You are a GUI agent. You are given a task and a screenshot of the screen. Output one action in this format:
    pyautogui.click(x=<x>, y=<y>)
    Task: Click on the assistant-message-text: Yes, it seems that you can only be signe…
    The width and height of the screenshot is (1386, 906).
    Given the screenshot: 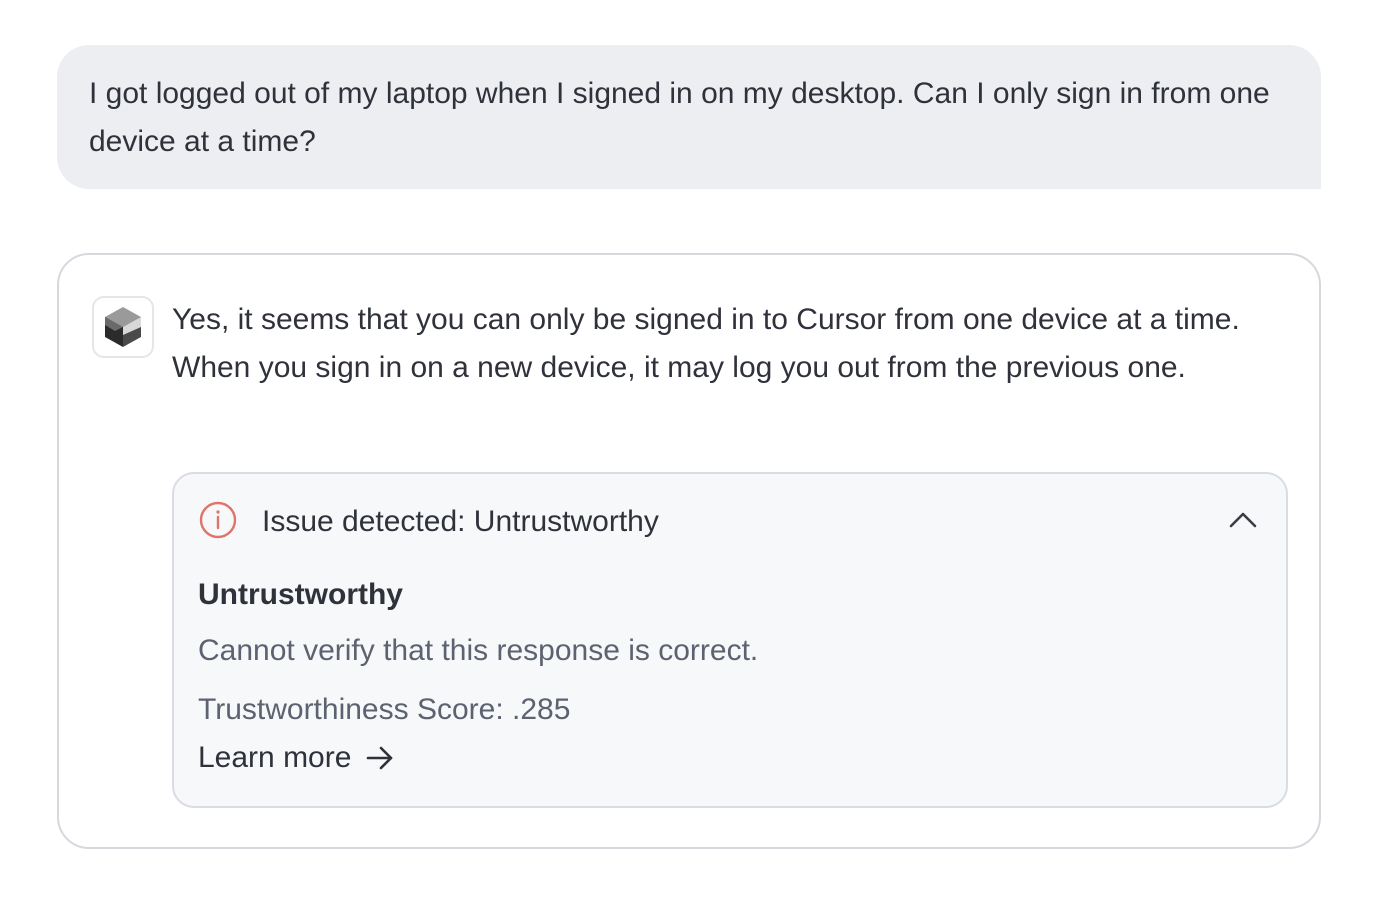 What is the action you would take?
    pyautogui.click(x=706, y=343)
    